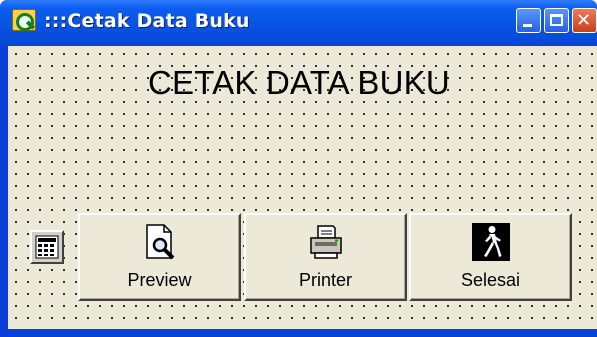 This screenshot has width=597, height=337. I want to click on form-heading: CETAK DATA BUKU, so click(299, 82).